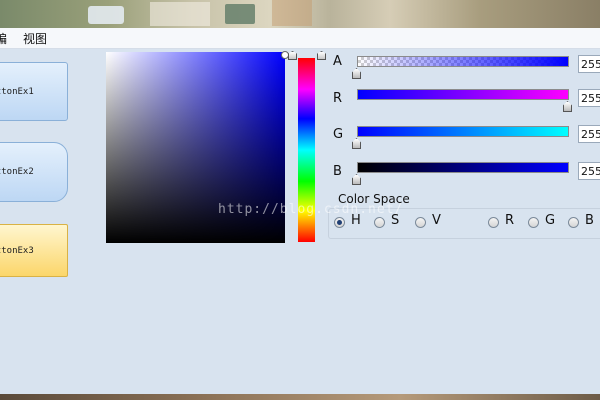 Image resolution: width=600 pixels, height=400 pixels. Describe the element at coordinates (339, 222) in the screenshot. I see `radio-h` at that location.